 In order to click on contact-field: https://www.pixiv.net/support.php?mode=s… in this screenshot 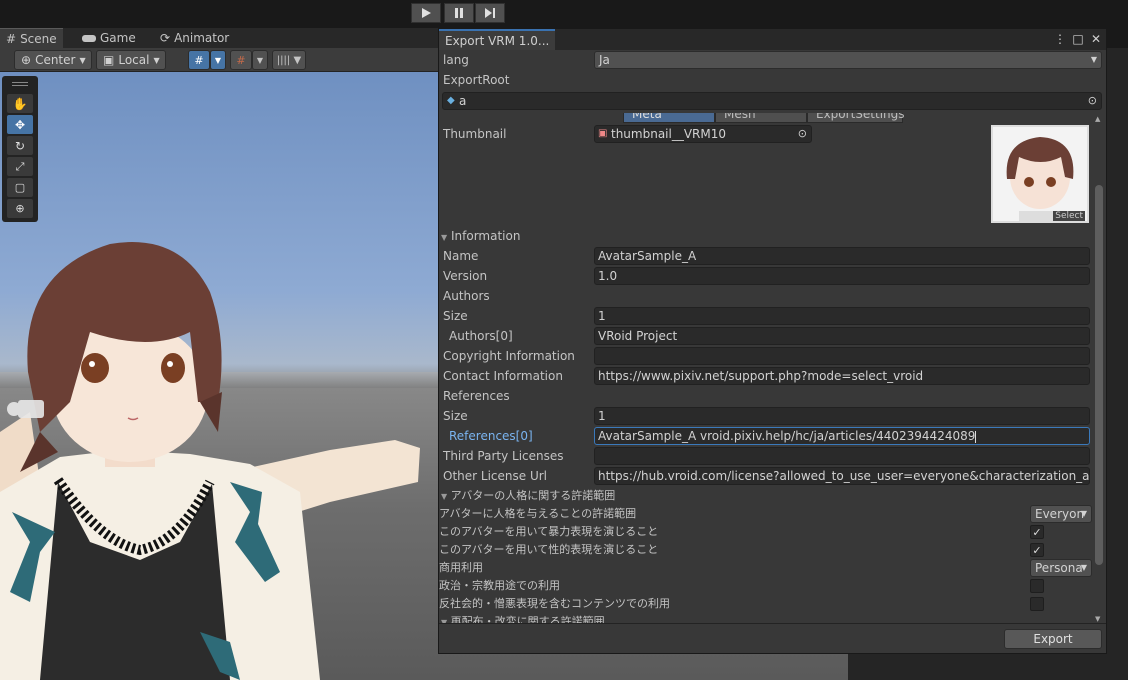, I will do `click(842, 376)`.